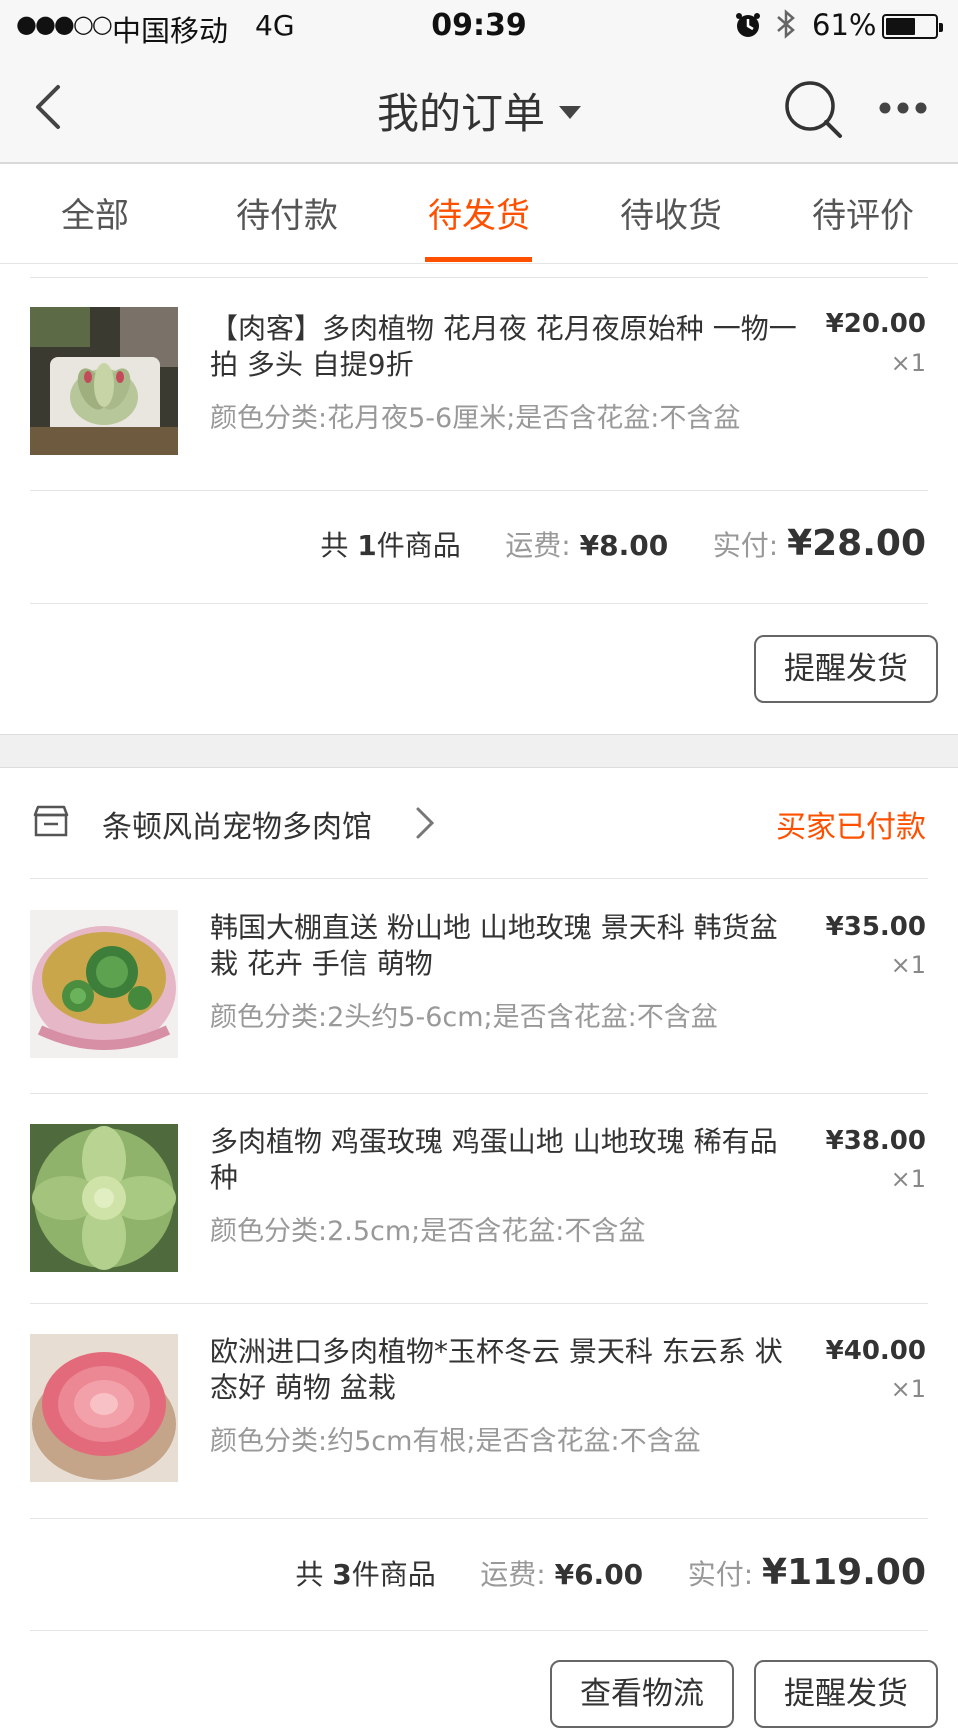  What do you see at coordinates (875, 1351) in the screenshot?
I see `product-price: ¥40.00` at bounding box center [875, 1351].